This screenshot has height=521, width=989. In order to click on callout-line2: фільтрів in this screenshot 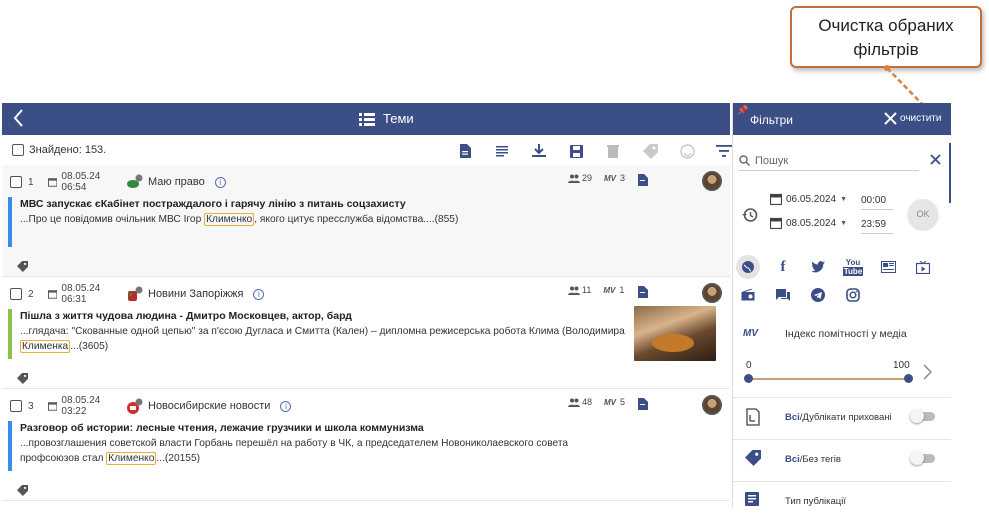, I will do `click(886, 49)`.